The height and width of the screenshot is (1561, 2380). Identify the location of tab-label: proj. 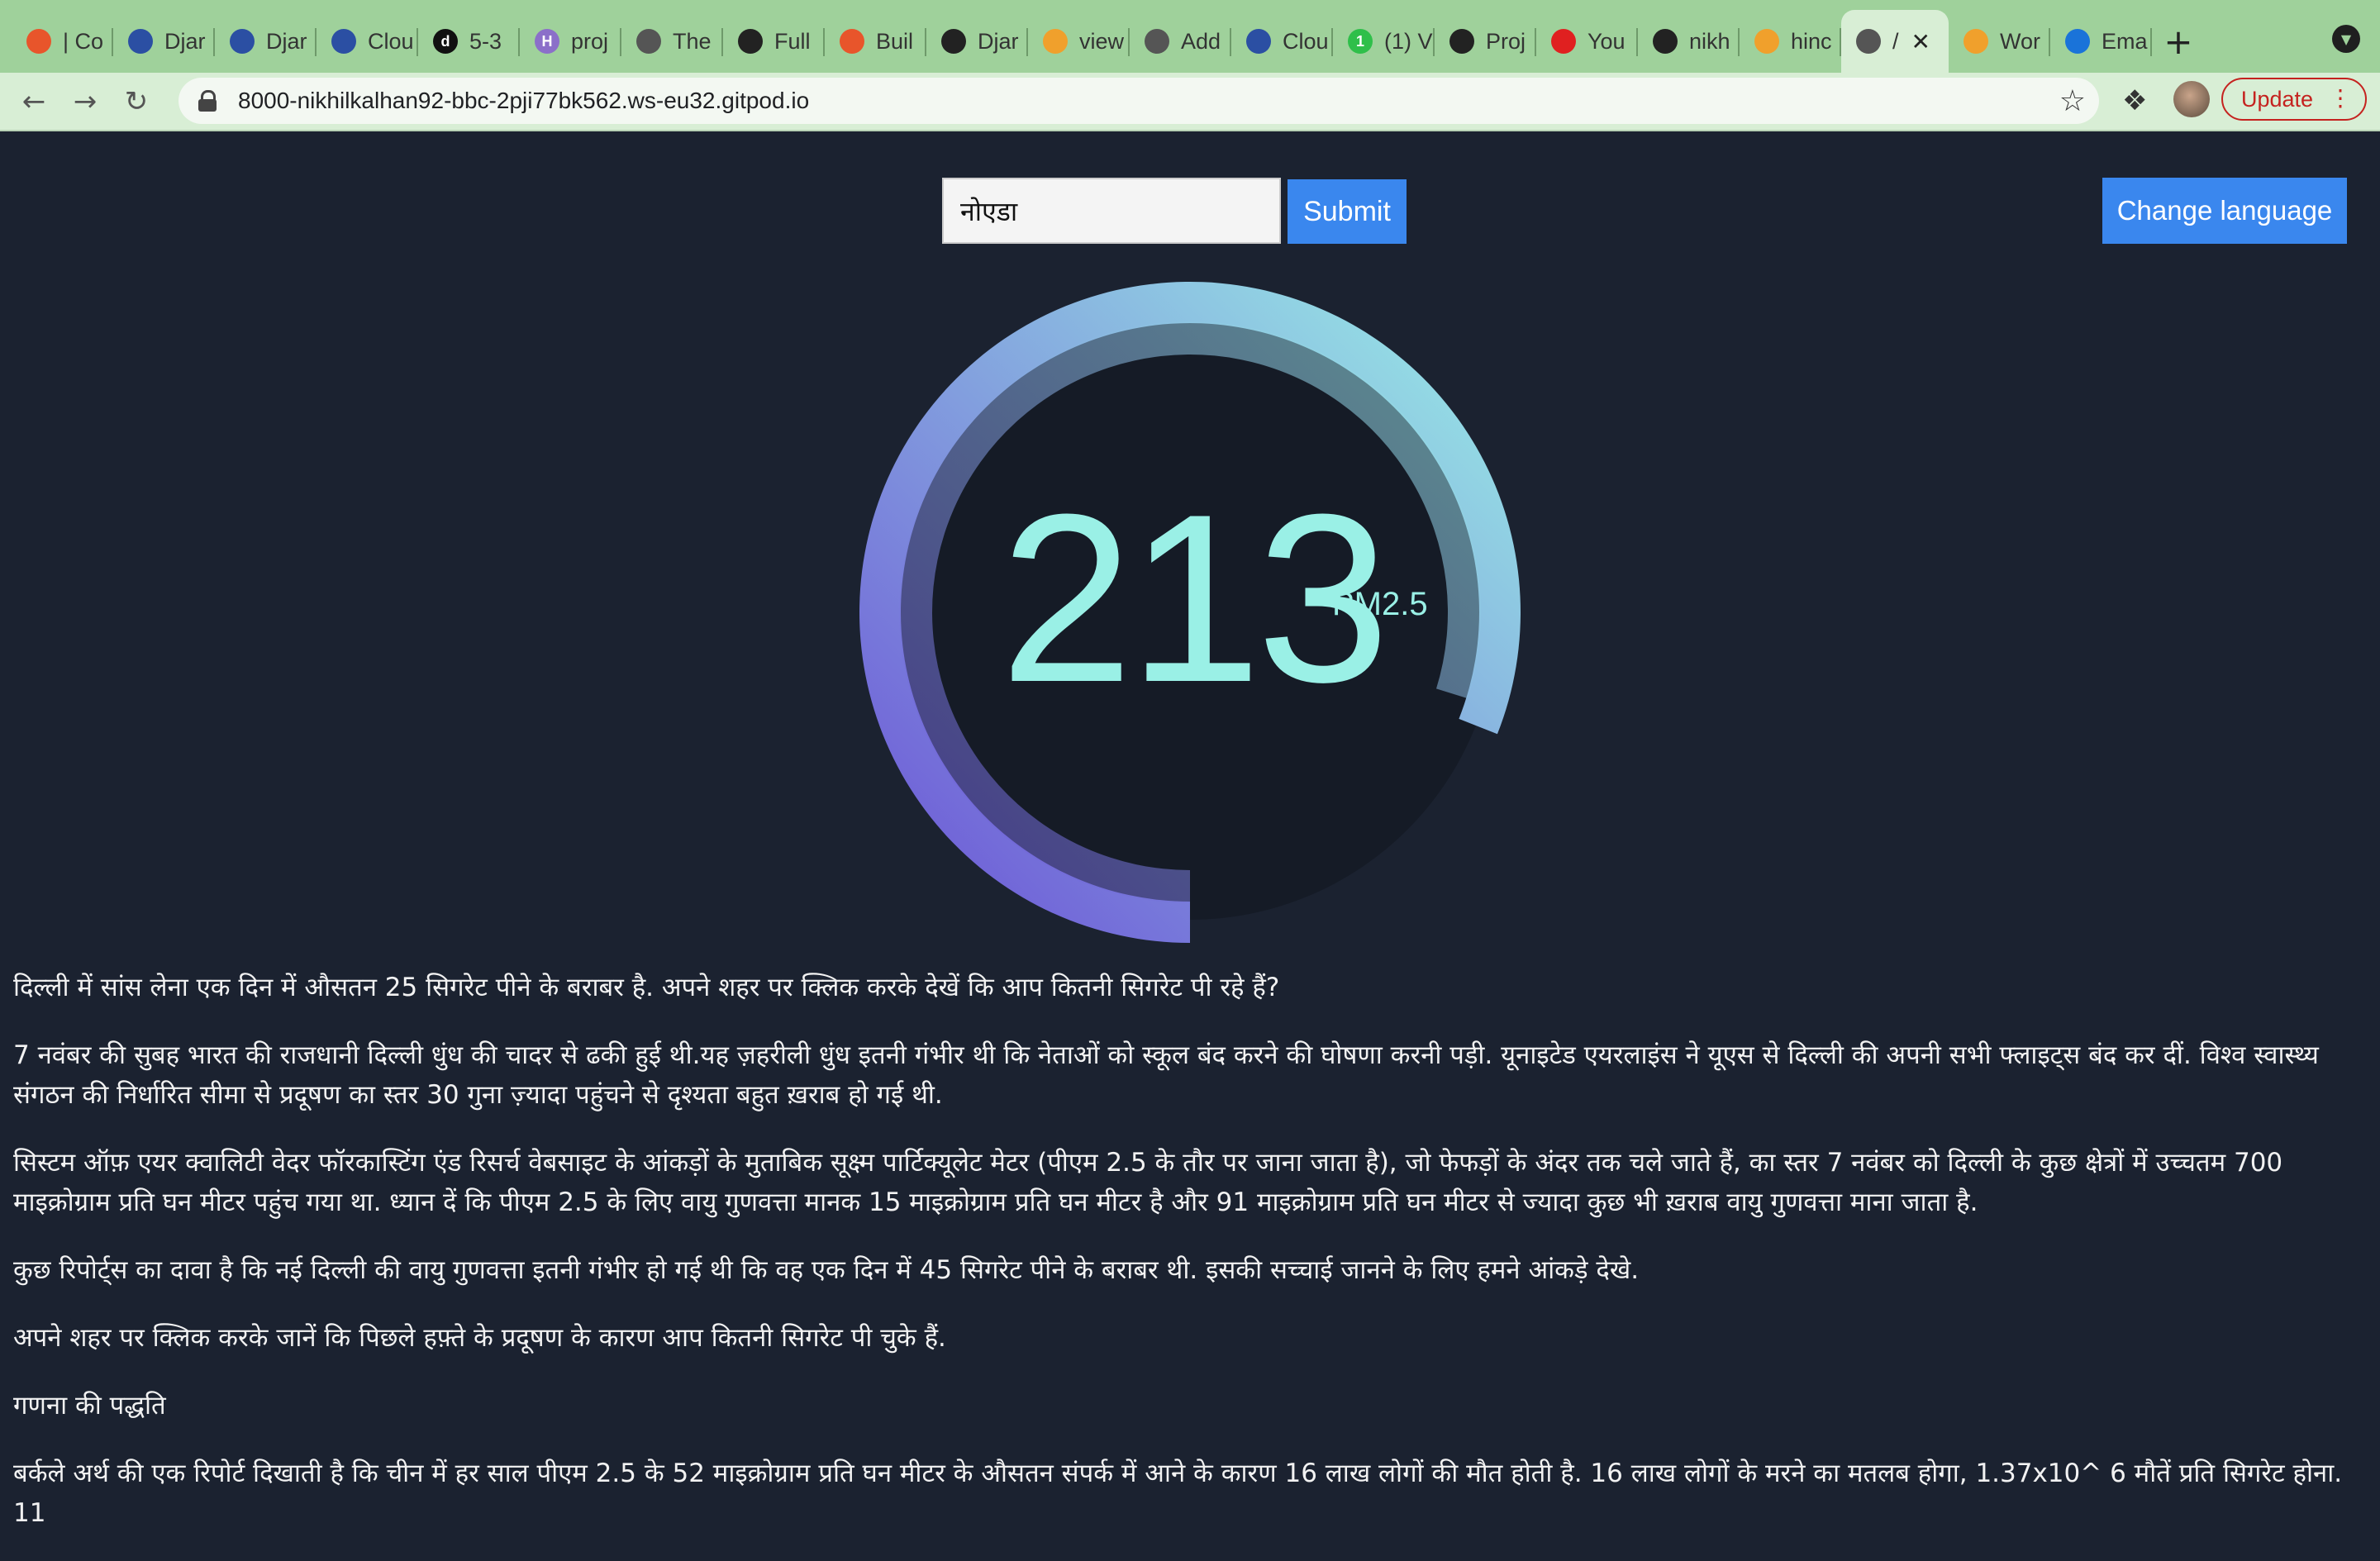
(590, 41).